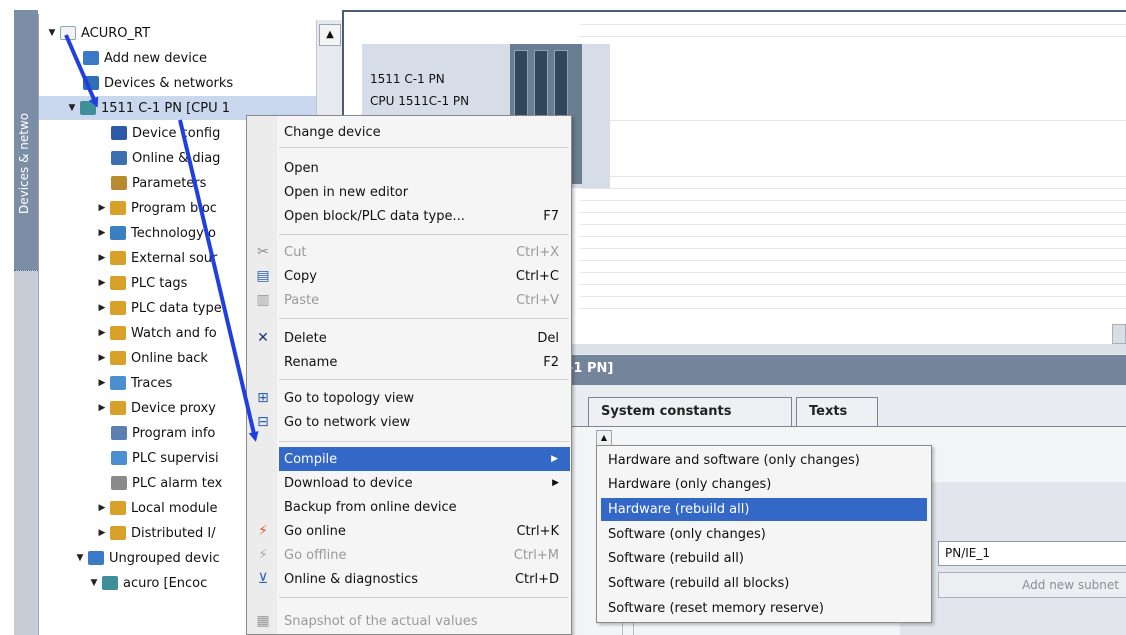 The height and width of the screenshot is (635, 1126). What do you see at coordinates (311, 362) in the screenshot?
I see `menu-item-label: Rename` at bounding box center [311, 362].